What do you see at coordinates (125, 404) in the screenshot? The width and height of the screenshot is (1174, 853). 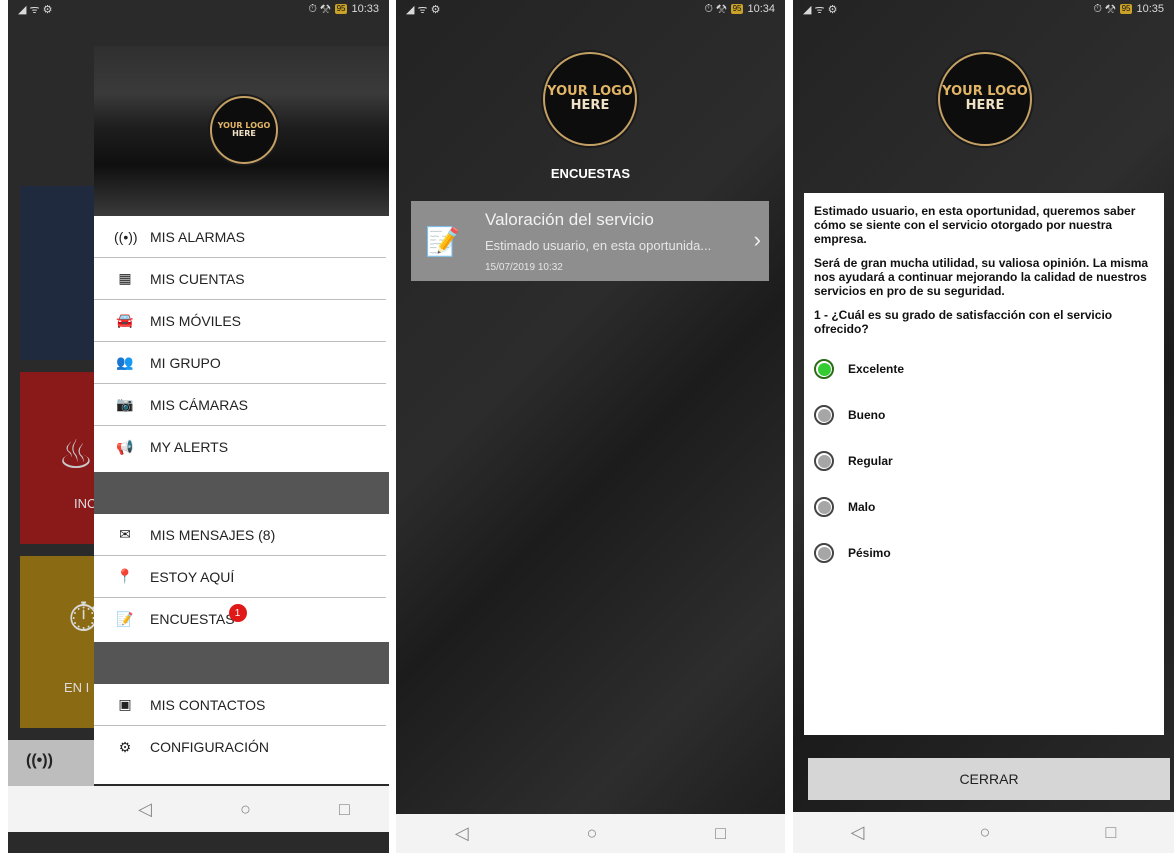 I see `menu-item-icon: 📷` at bounding box center [125, 404].